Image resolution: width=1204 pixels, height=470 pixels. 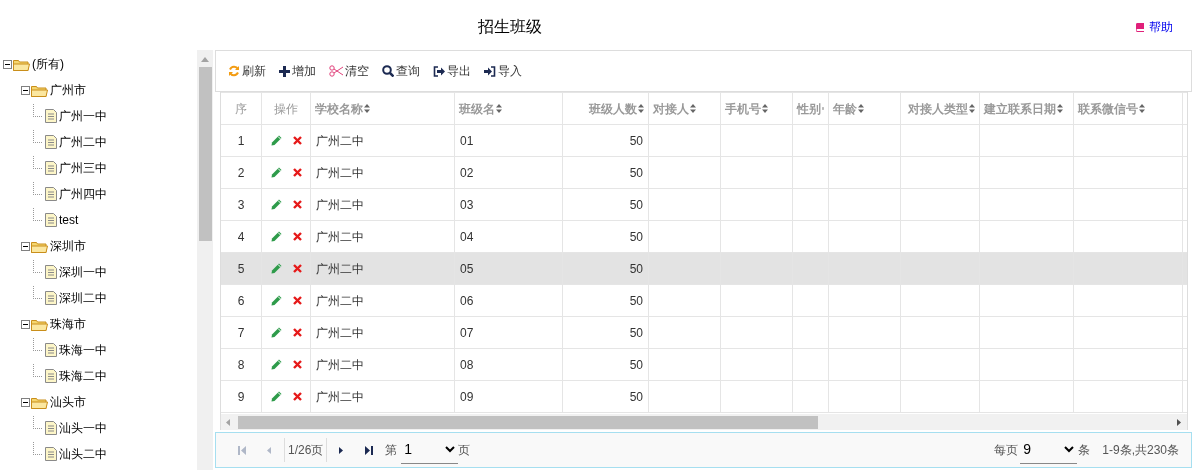 I want to click on page-title: 招生班级, so click(x=510, y=27).